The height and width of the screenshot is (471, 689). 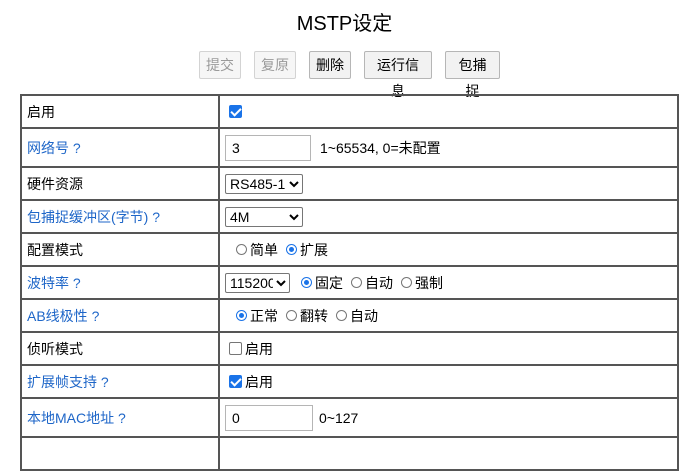 I want to click on restore-button: 复原, so click(x=275, y=65).